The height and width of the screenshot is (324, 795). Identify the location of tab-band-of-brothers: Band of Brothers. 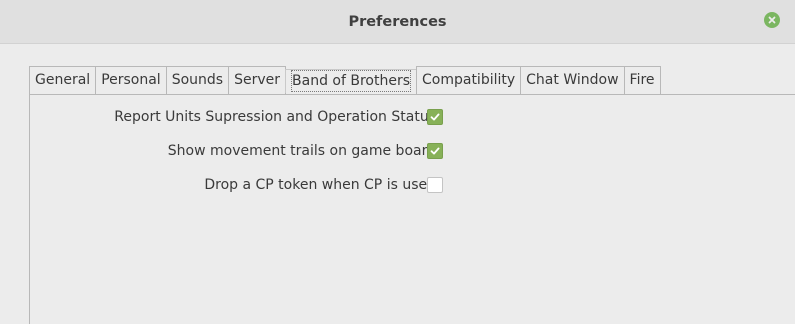
(351, 81).